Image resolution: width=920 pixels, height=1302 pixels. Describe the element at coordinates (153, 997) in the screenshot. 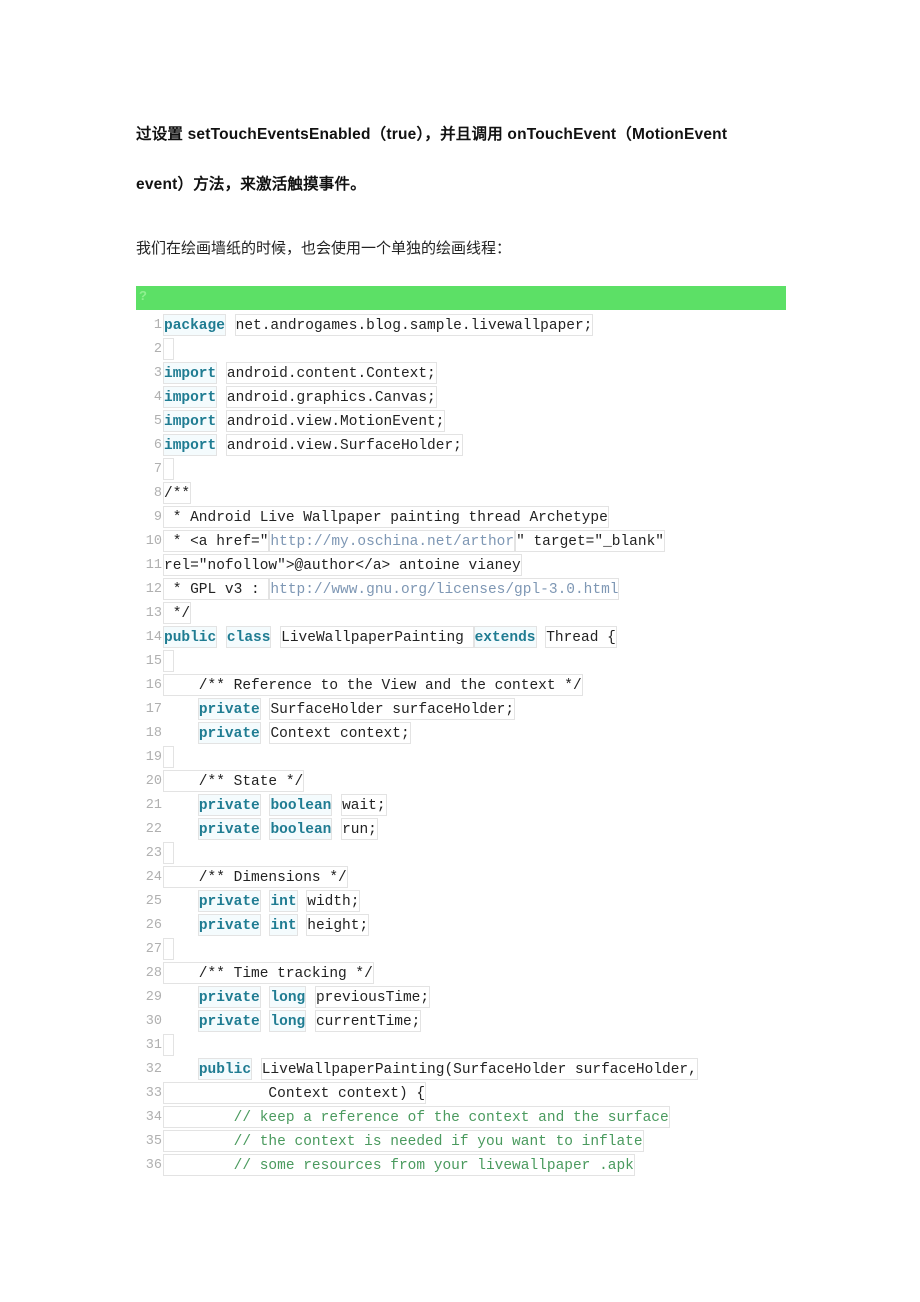

I see `line-number: 29` at that location.